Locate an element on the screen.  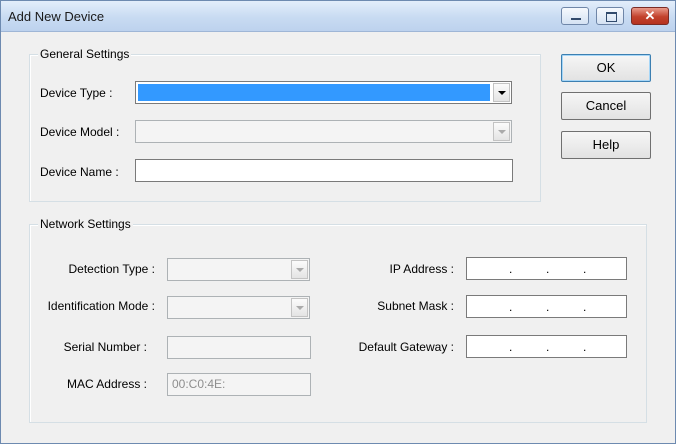
window-title: Add New Device is located at coordinates (56, 16).